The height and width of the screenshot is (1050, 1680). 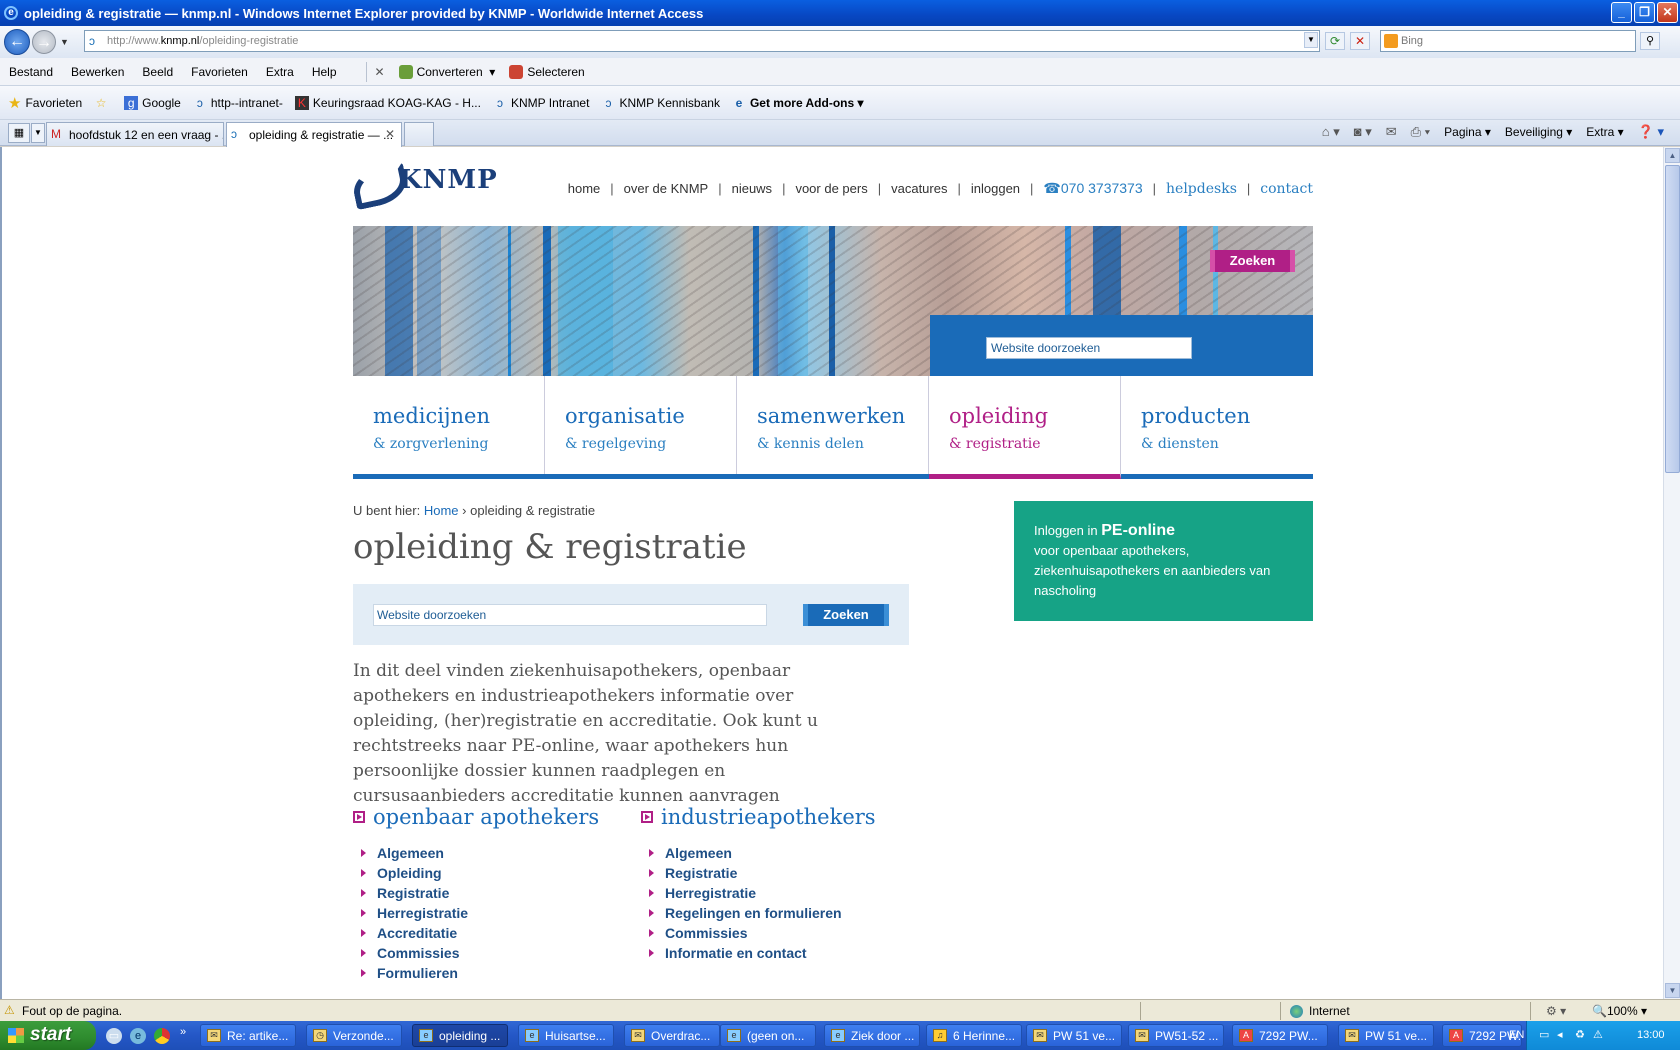 I want to click on fav-knmp-kennisbank: ↄ KNMP Kennisbank, so click(x=660, y=103).